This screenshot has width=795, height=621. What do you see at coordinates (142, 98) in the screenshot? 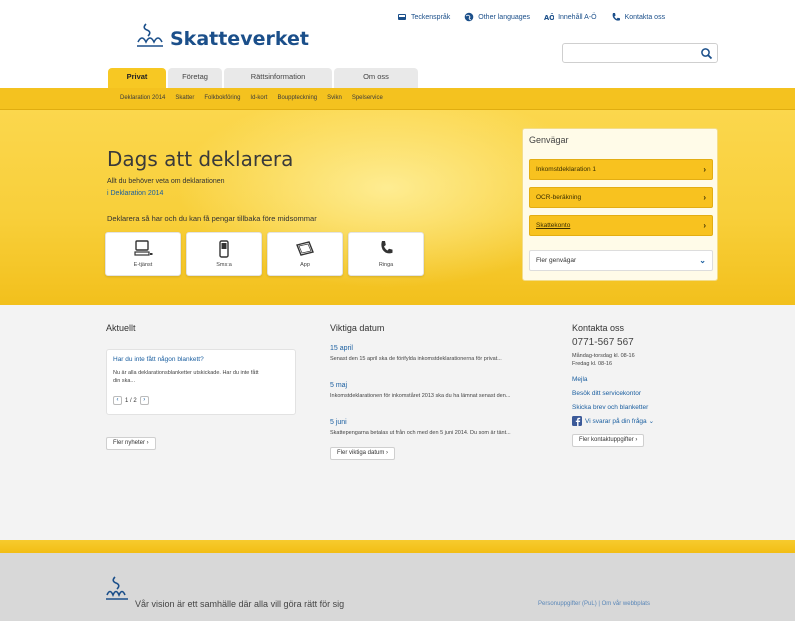
I see `subnav-item: Deklaration 2014` at bounding box center [142, 98].